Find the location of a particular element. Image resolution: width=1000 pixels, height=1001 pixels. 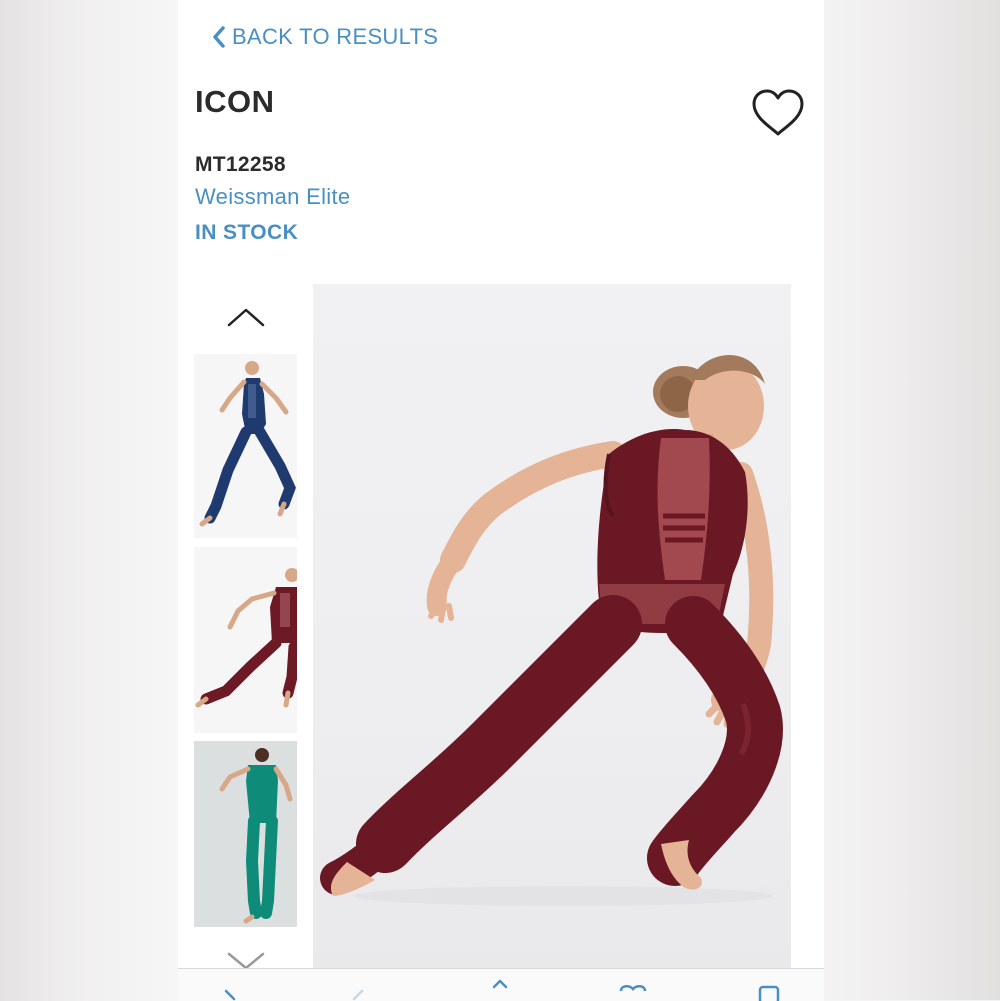

heart-outline-icon is located at coordinates (778, 112).